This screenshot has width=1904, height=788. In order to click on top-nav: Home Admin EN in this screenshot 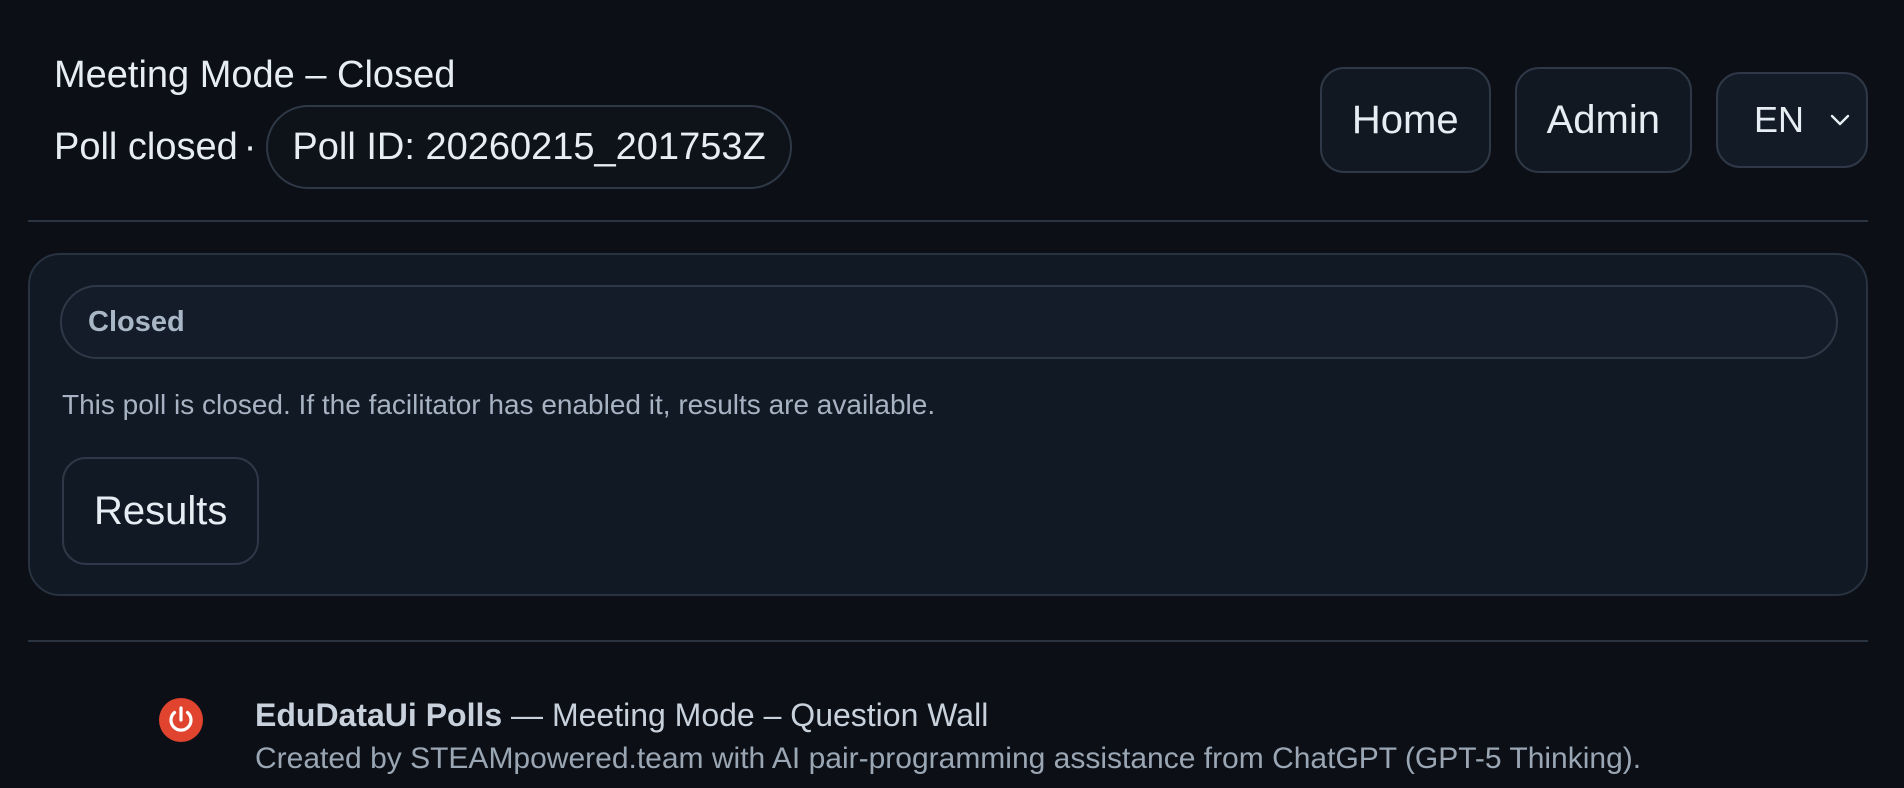, I will do `click(1593, 120)`.